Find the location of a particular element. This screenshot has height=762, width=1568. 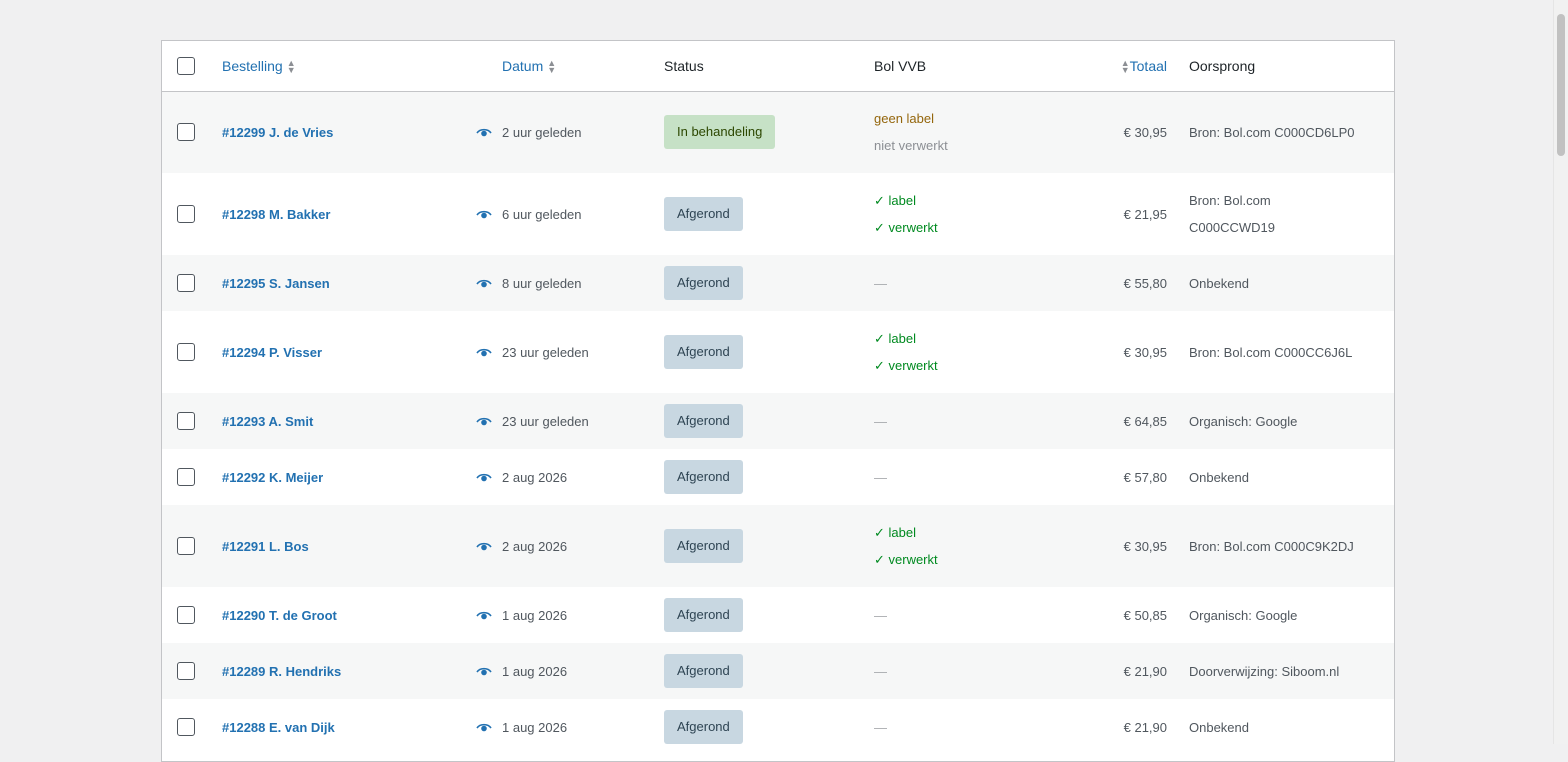

column-total: ▲ ▼ Totaal is located at coordinates (1151, 66).